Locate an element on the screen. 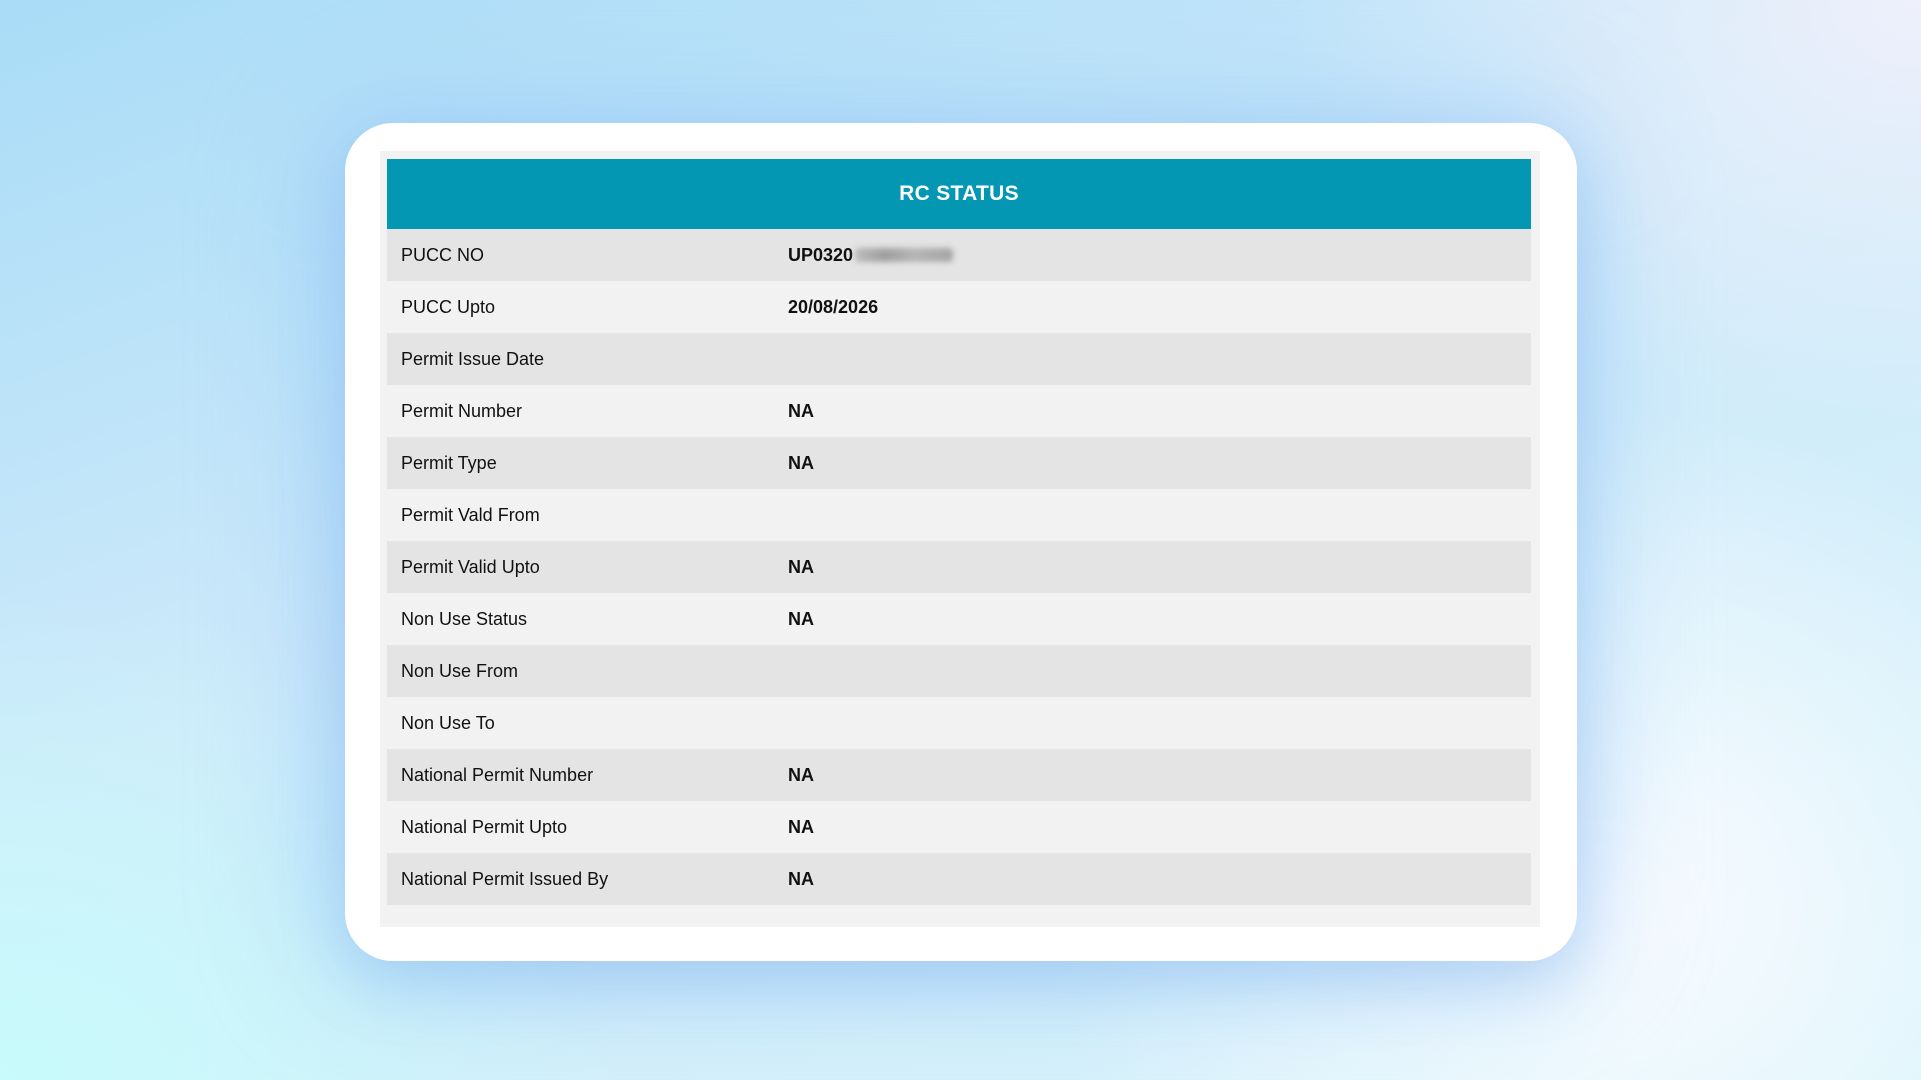 The height and width of the screenshot is (1080, 1921). row-value: UP0320 is located at coordinates (871, 255).